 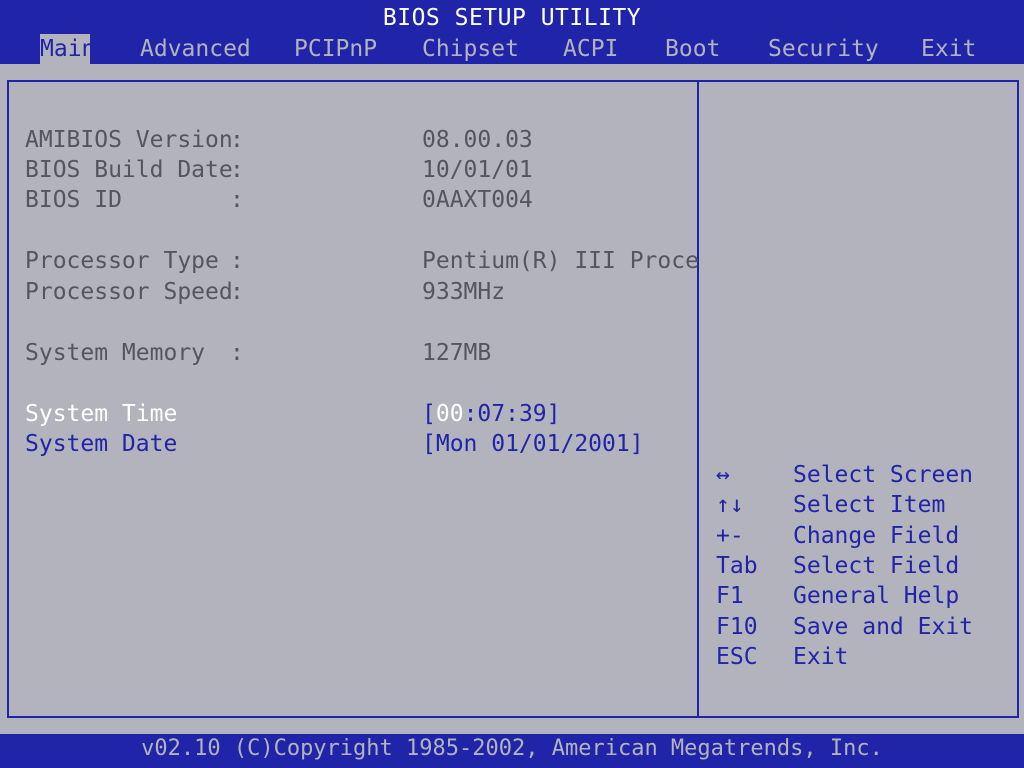 I want to click on processor-type-value: Pentium(R) III Proce, so click(x=560, y=261).